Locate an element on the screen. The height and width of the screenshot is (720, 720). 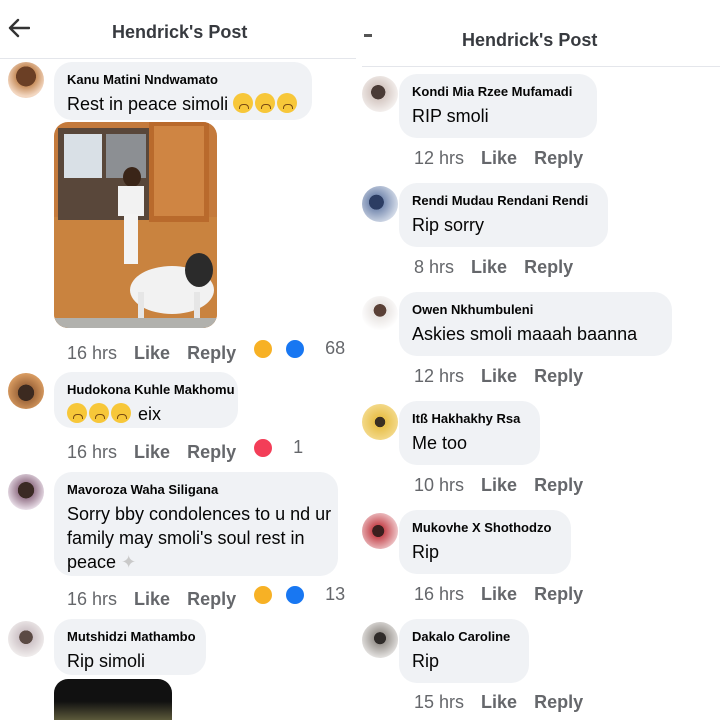
reaction-summary: 68 is located at coordinates (304, 348).